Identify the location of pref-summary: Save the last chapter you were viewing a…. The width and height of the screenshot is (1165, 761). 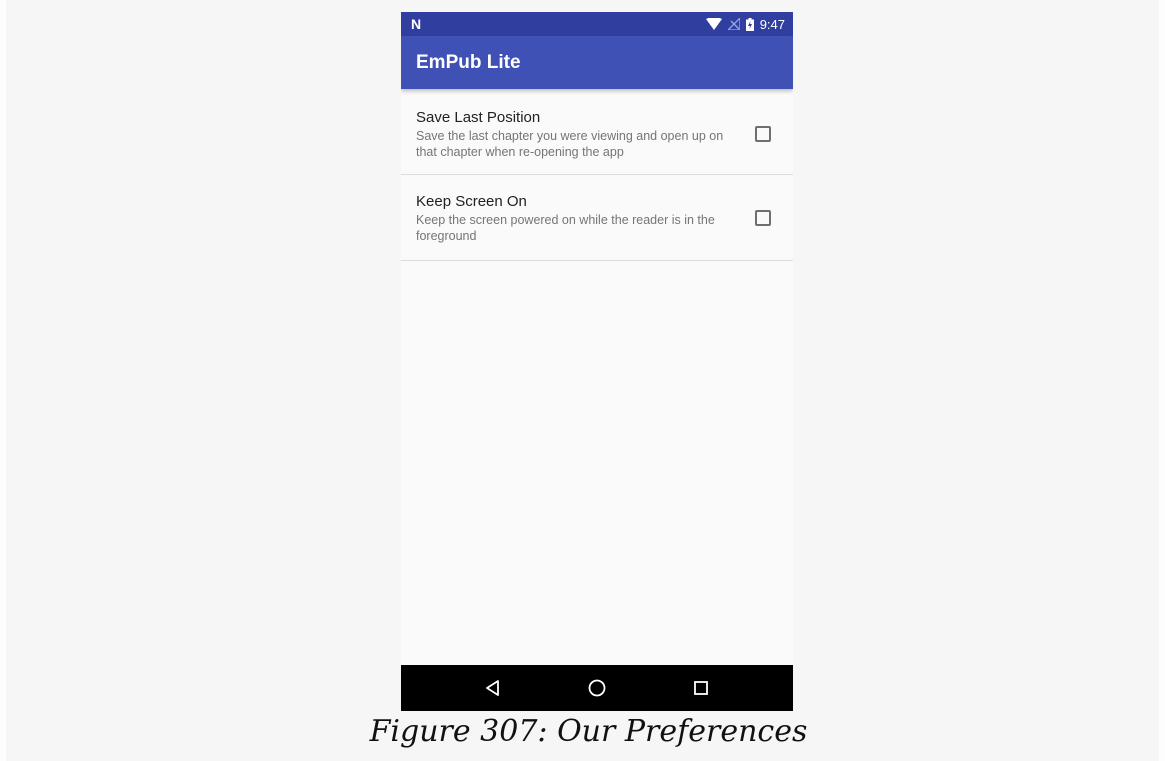
(570, 143).